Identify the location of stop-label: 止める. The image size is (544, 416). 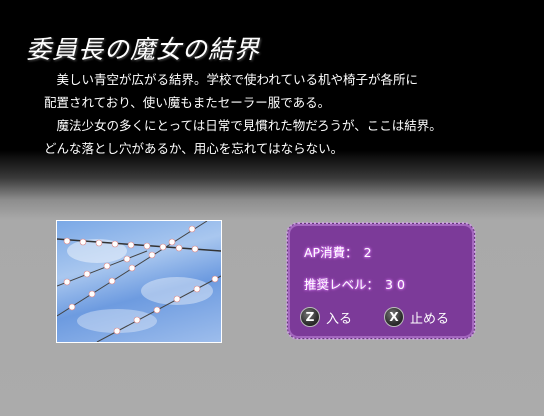
(430, 319).